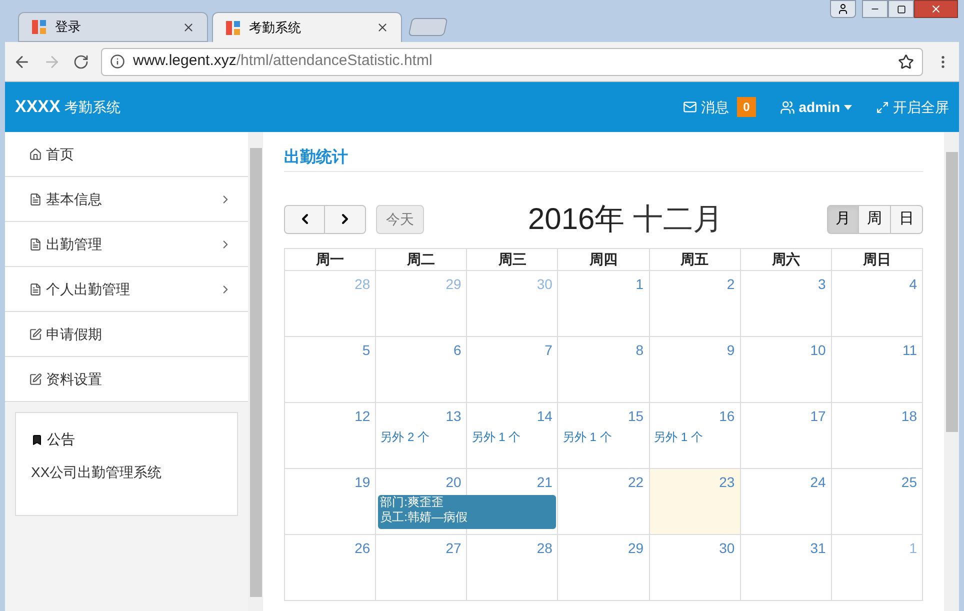 This screenshot has width=964, height=611. I want to click on calendar-title: 2016年 十二月, so click(626, 219).